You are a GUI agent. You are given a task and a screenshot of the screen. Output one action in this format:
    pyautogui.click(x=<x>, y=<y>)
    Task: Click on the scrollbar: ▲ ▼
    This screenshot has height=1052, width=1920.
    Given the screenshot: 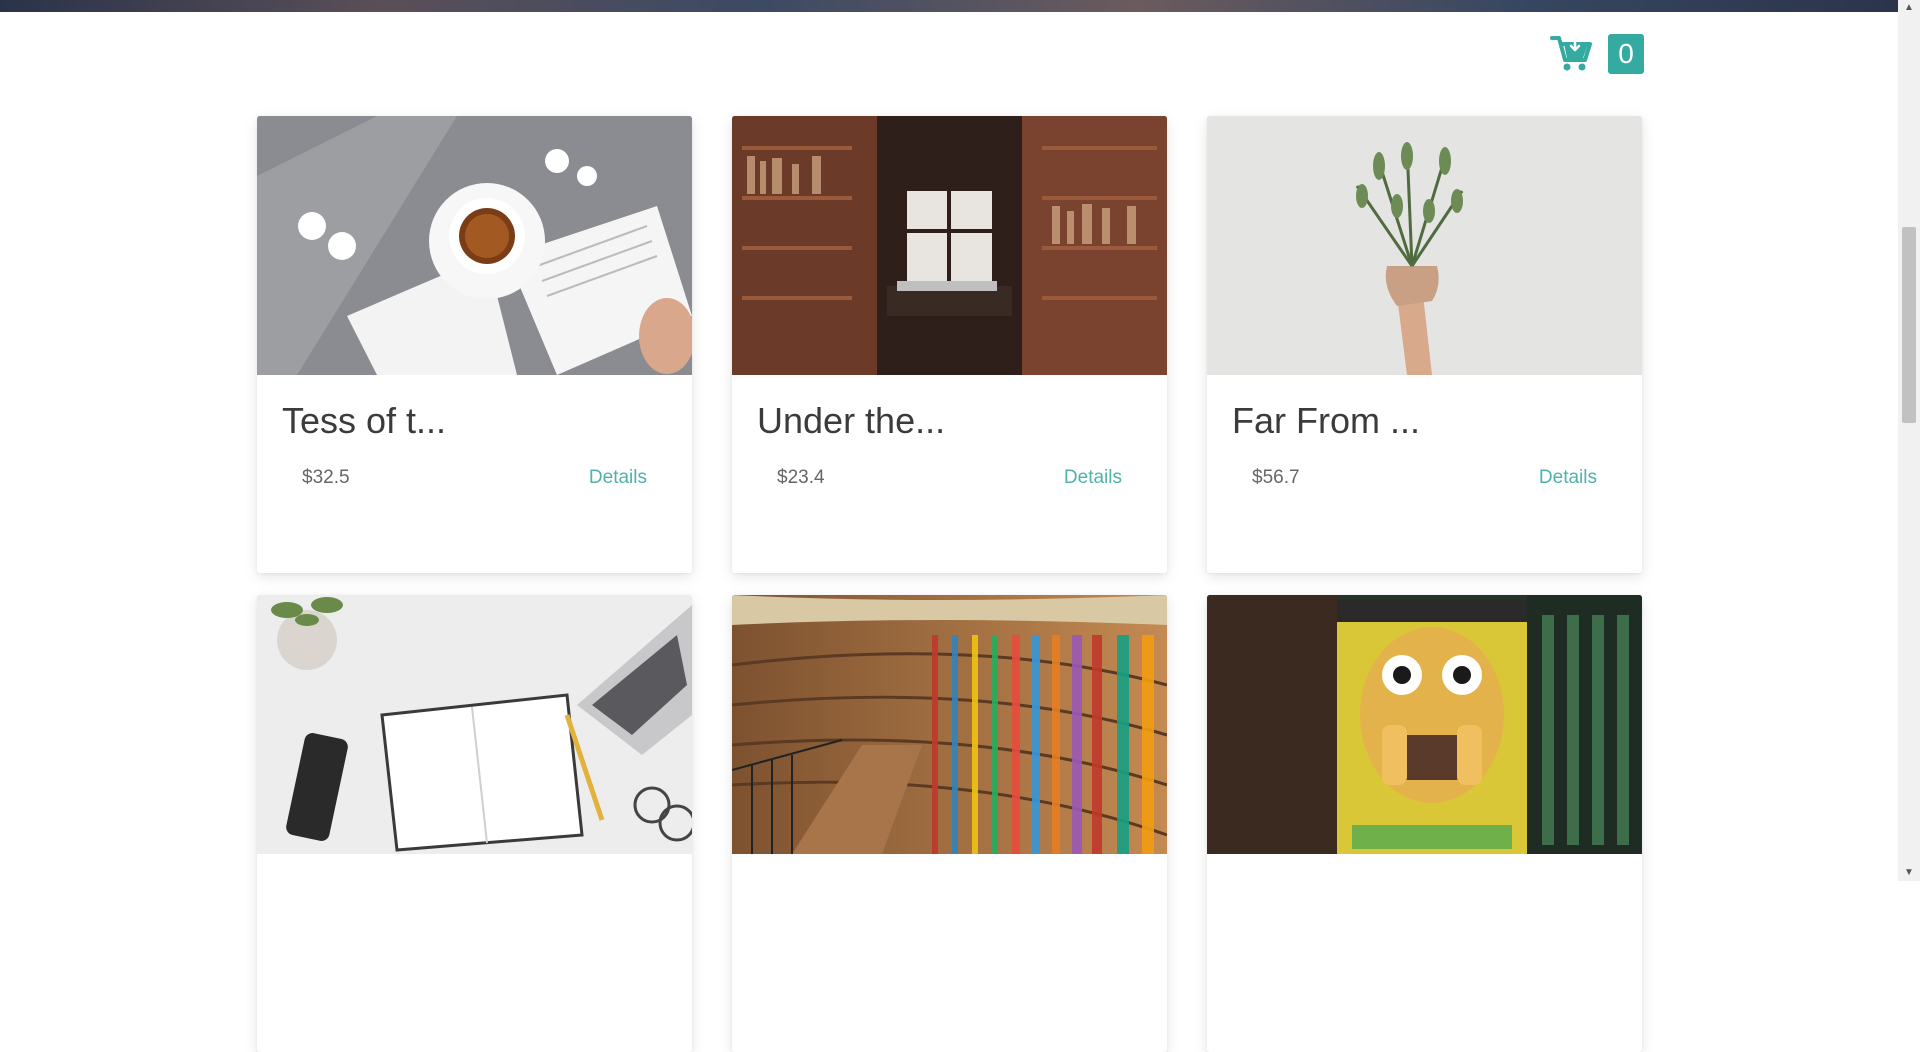 What is the action you would take?
    pyautogui.click(x=1909, y=440)
    